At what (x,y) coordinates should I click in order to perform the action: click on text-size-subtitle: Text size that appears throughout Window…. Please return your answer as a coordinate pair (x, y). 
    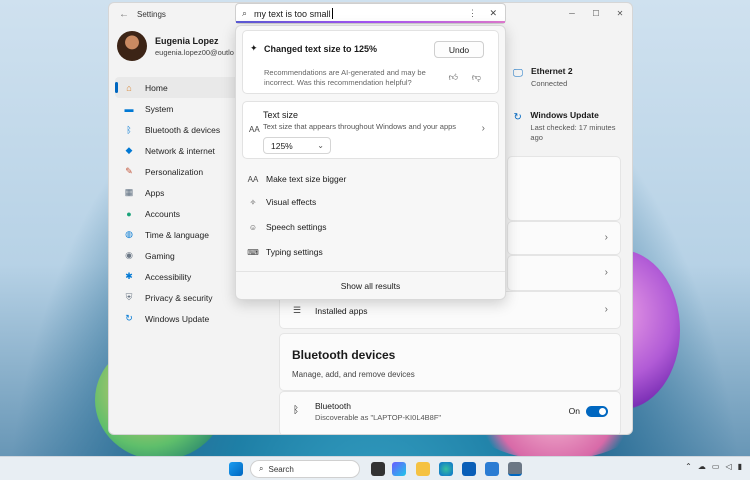
    Looking at the image, I should click on (360, 126).